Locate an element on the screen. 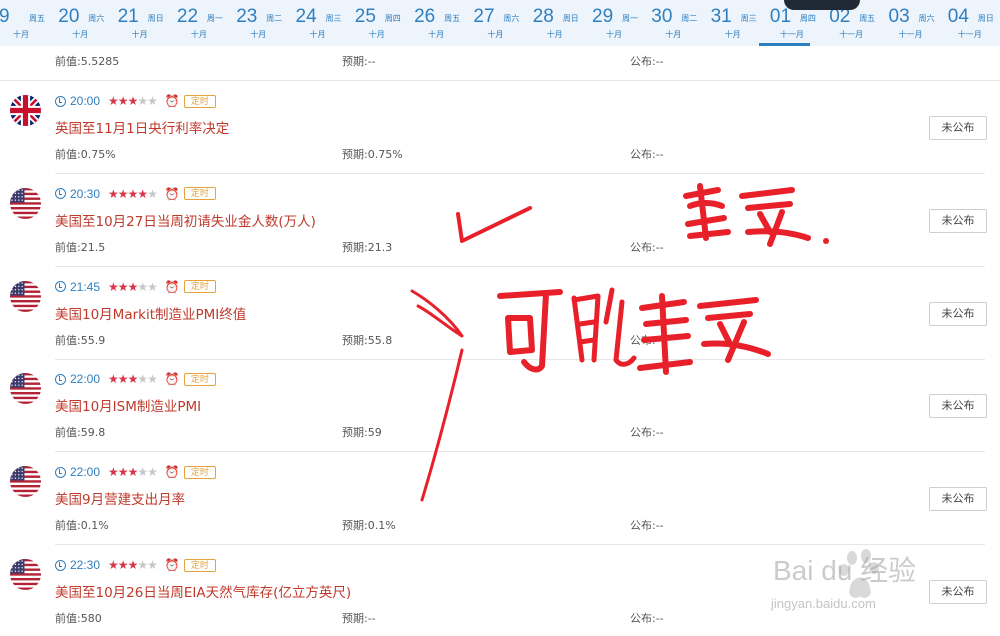 The height and width of the screenshot is (636, 1000). event-time: 20:00 is located at coordinates (85, 101).